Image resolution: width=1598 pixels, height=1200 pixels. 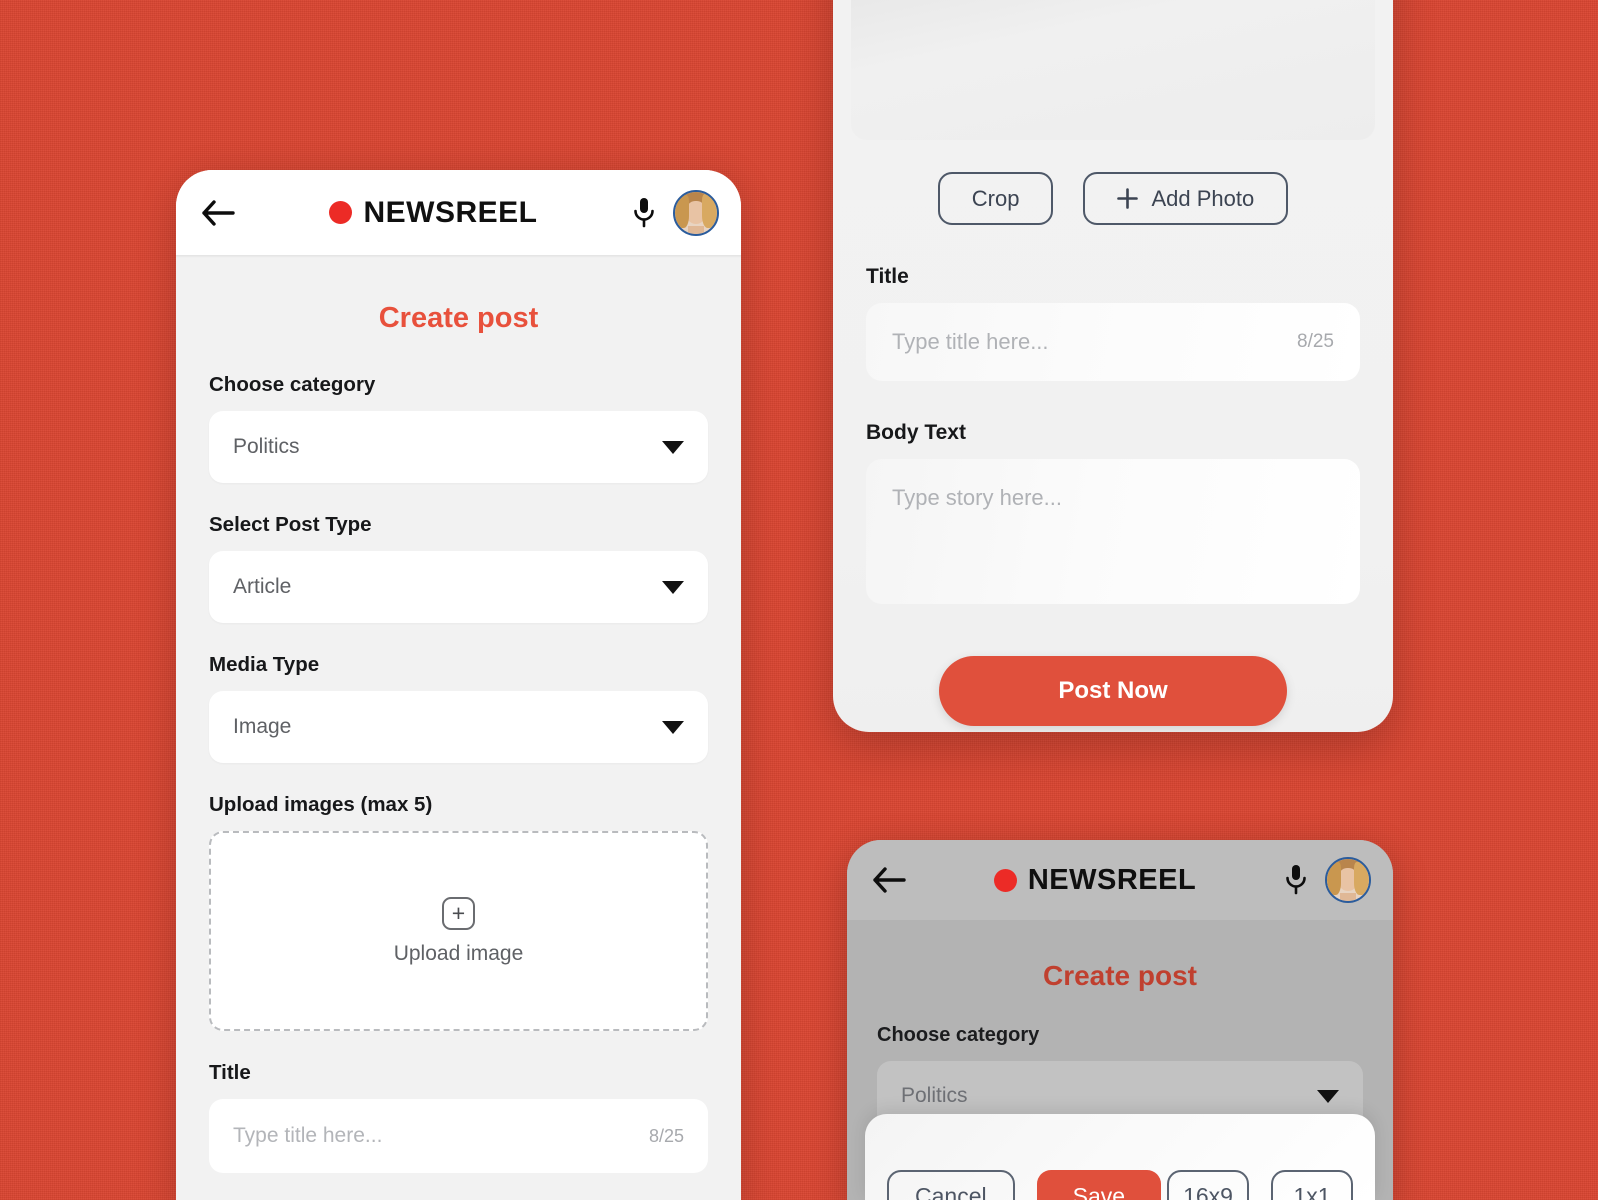 What do you see at coordinates (458, 587) in the screenshot?
I see `post-type-select: Article` at bounding box center [458, 587].